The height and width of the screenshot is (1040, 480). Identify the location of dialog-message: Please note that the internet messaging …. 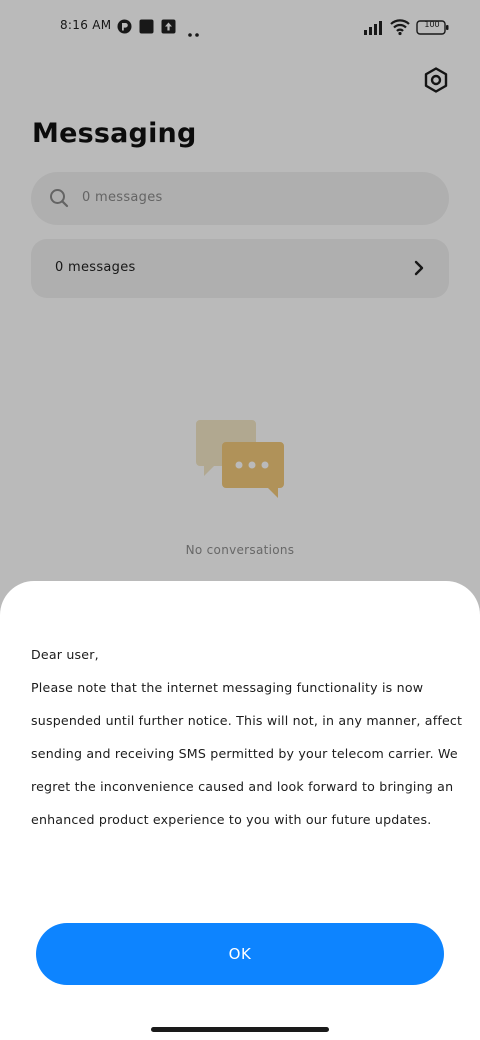
(247, 753).